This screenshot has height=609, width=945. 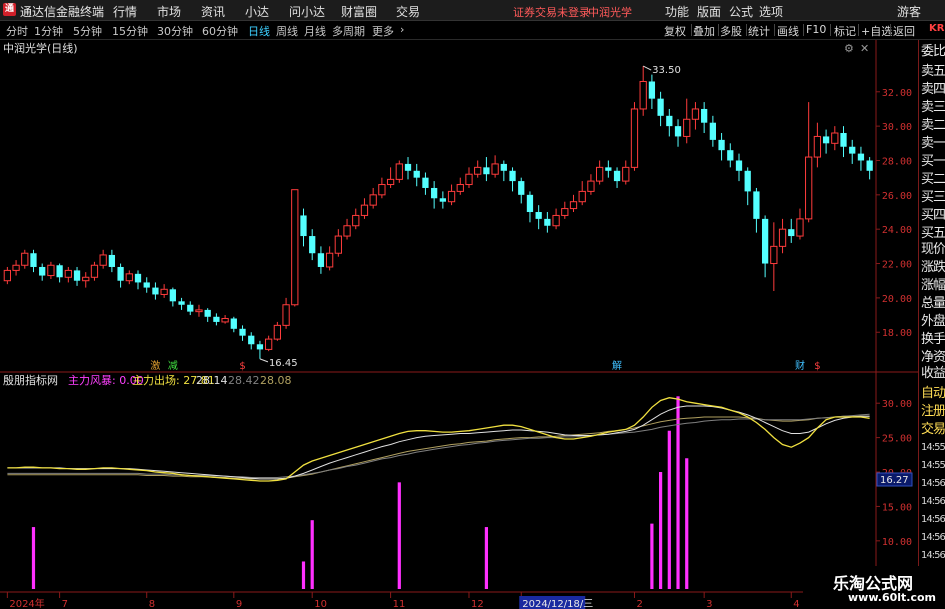 What do you see at coordinates (152, 604) in the screenshot?
I see `x-tick-label: 8` at bounding box center [152, 604].